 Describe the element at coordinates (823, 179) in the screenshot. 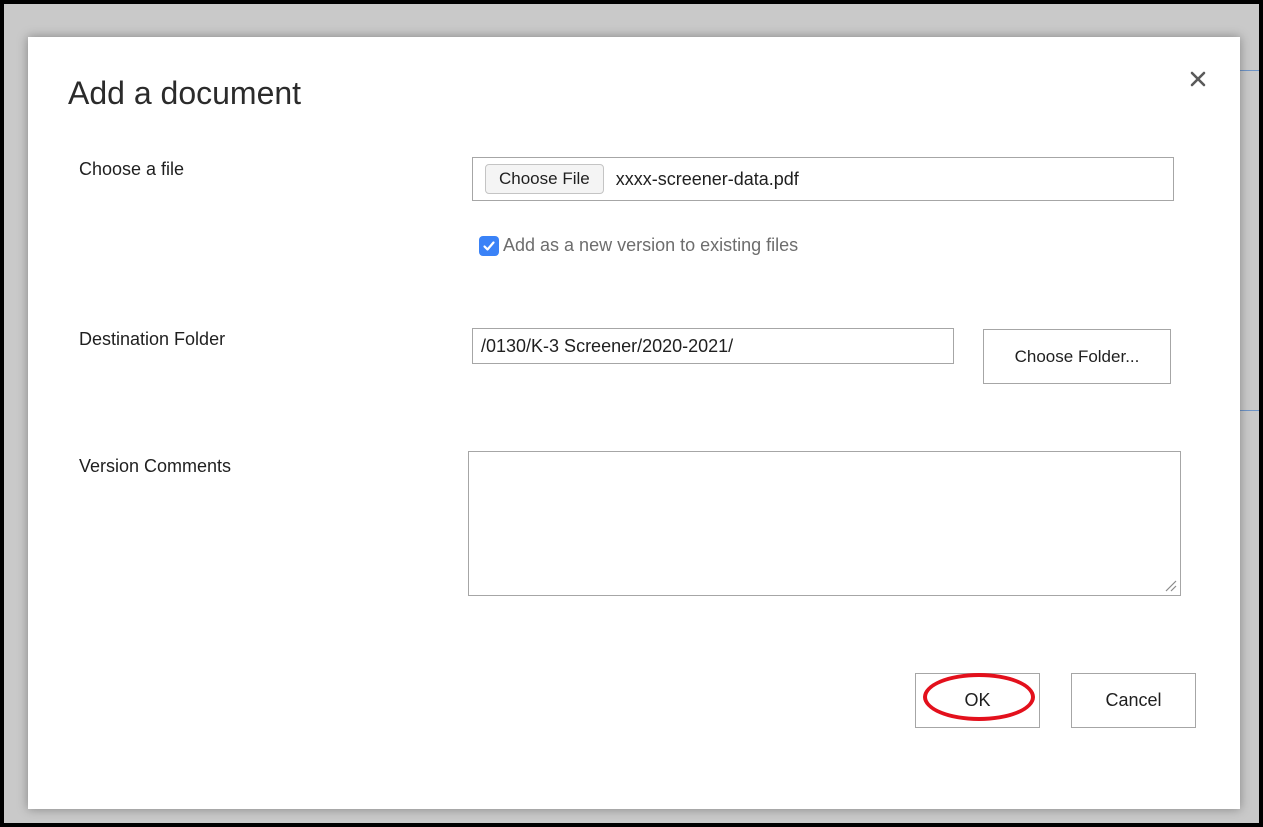

I see `file-picker: Choose File xxxx-screener-data.pdf` at that location.